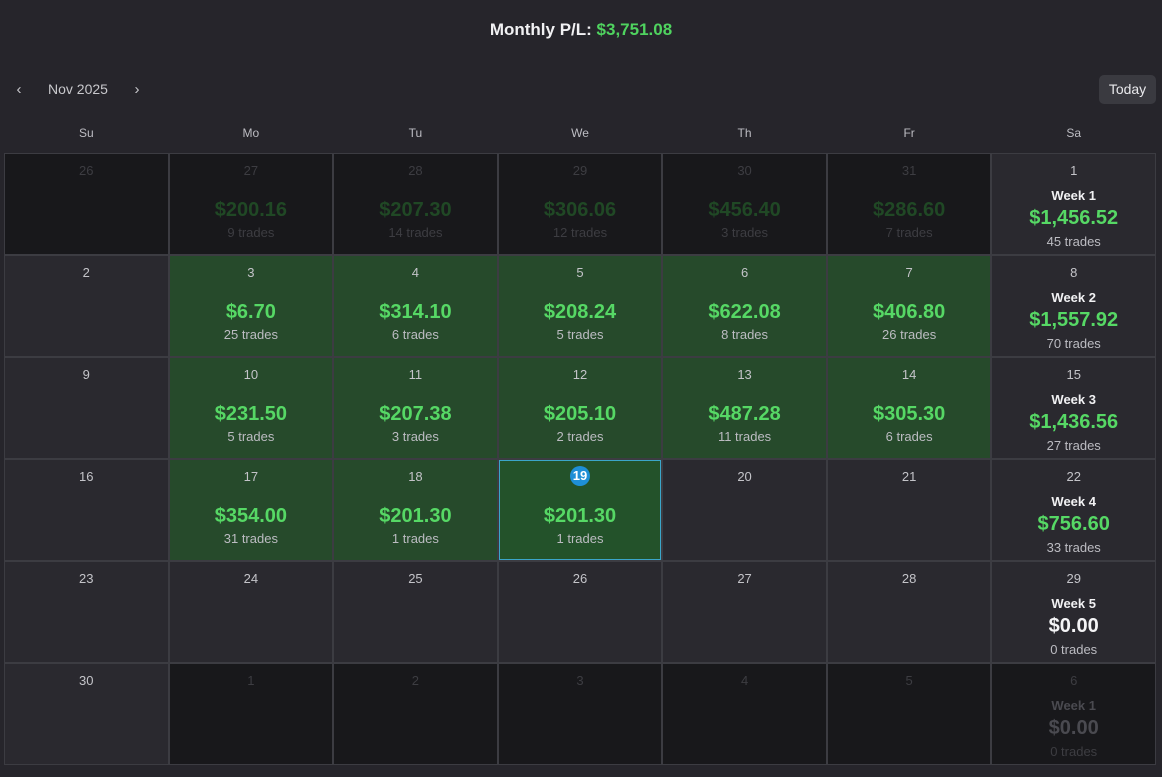 This screenshot has width=1162, height=777. I want to click on calendar-nav: ‹ Nov 2025 › Today, so click(581, 90).